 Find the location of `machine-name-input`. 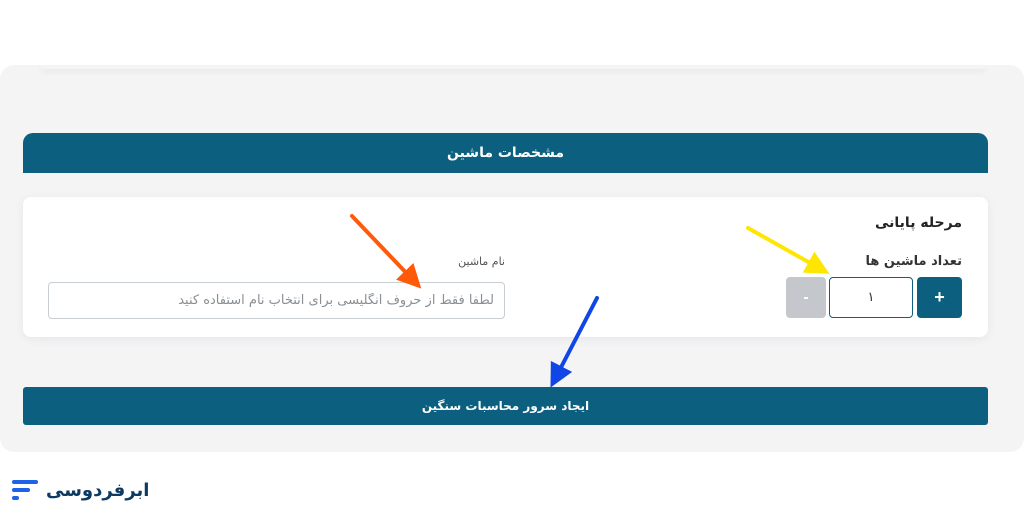

machine-name-input is located at coordinates (276, 300).